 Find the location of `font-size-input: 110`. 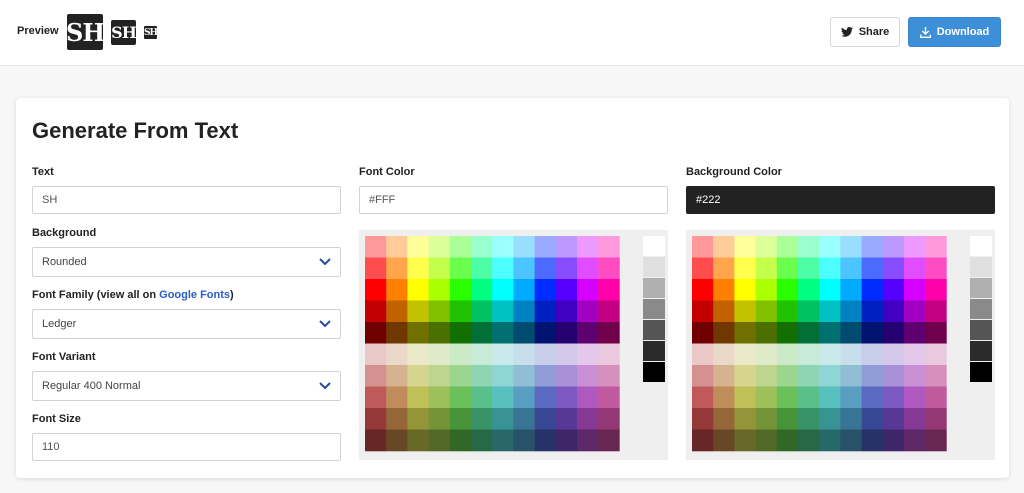

font-size-input: 110 is located at coordinates (186, 447).